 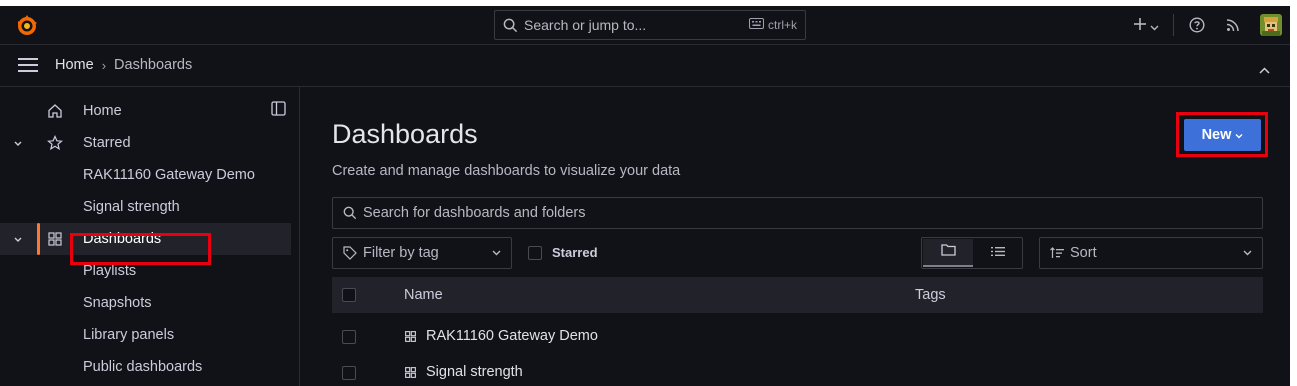 What do you see at coordinates (110, 271) in the screenshot?
I see `sidebar-item-label: Playlists` at bounding box center [110, 271].